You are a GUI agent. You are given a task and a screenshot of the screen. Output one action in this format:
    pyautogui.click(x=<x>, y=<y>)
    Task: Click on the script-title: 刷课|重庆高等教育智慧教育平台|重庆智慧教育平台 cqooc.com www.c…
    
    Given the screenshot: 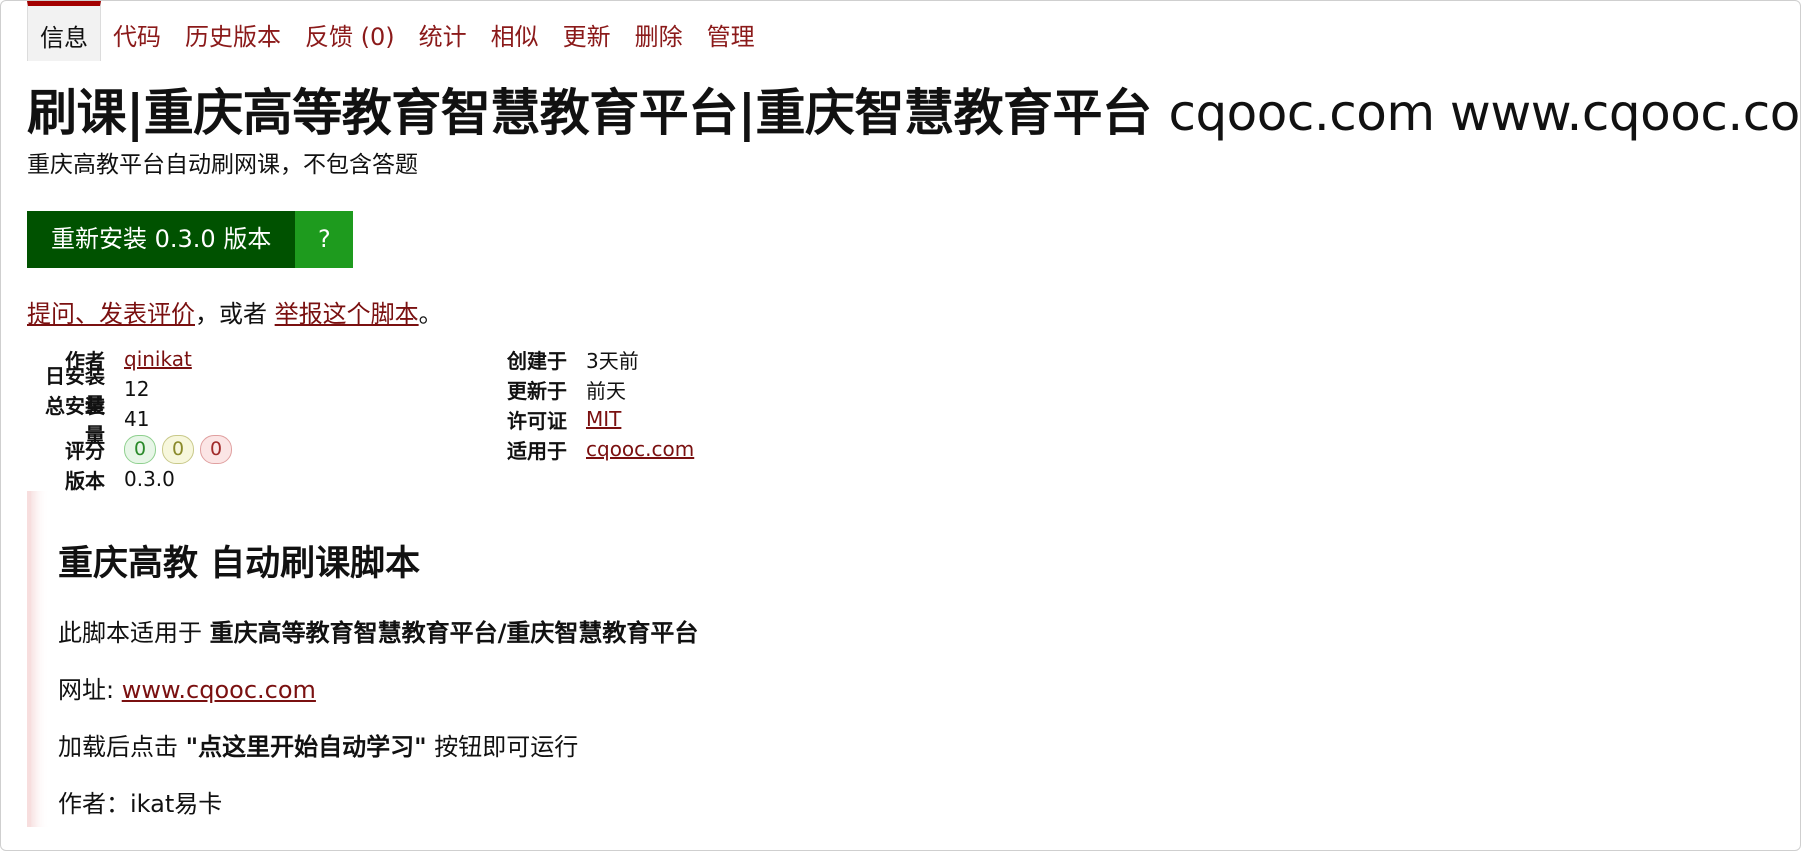 What is the action you would take?
    pyautogui.click(x=914, y=113)
    